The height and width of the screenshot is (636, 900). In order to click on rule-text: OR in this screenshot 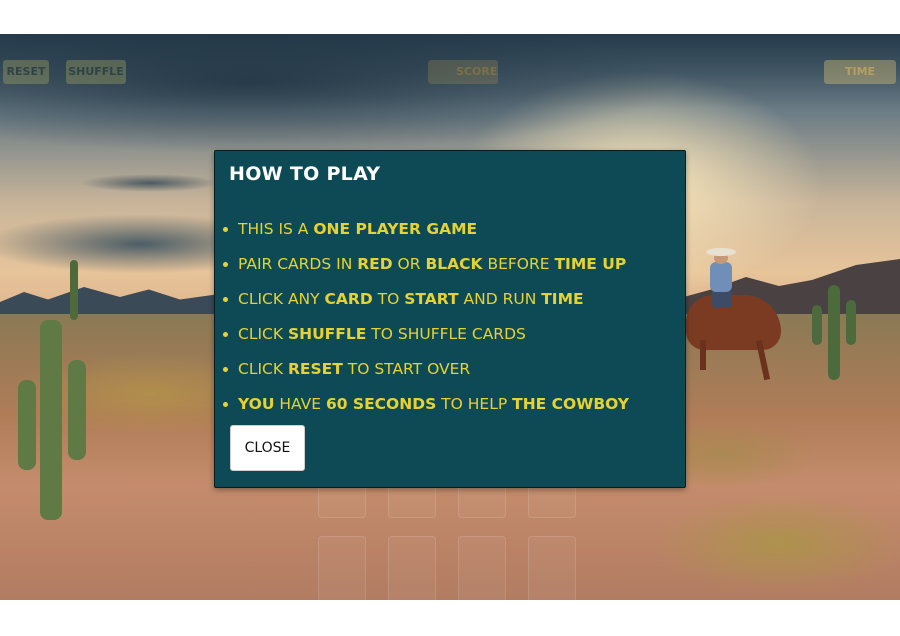, I will do `click(409, 264)`.